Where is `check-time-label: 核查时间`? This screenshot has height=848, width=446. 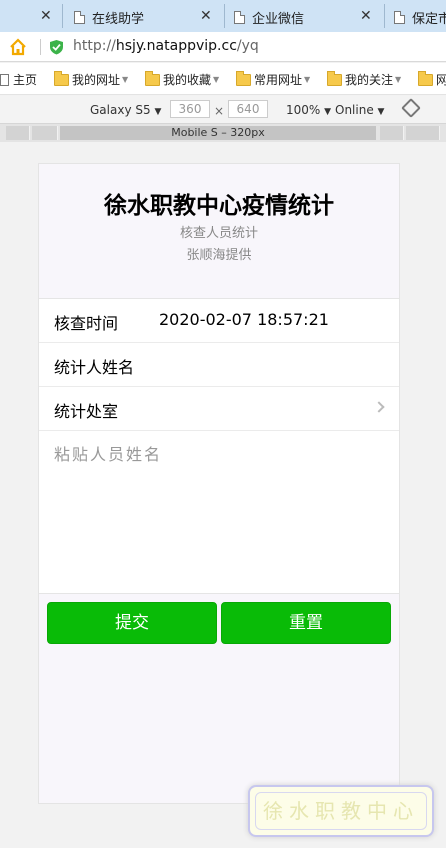
check-time-label: 核查时间 is located at coordinates (86, 323).